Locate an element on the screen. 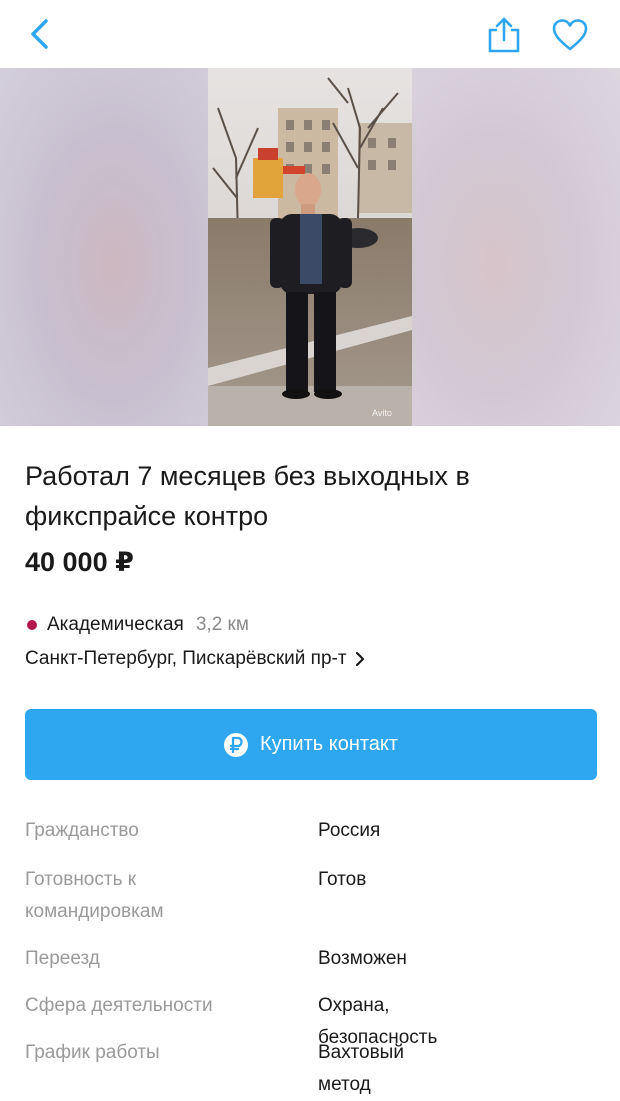  photo-watermark: Avito is located at coordinates (382, 413).